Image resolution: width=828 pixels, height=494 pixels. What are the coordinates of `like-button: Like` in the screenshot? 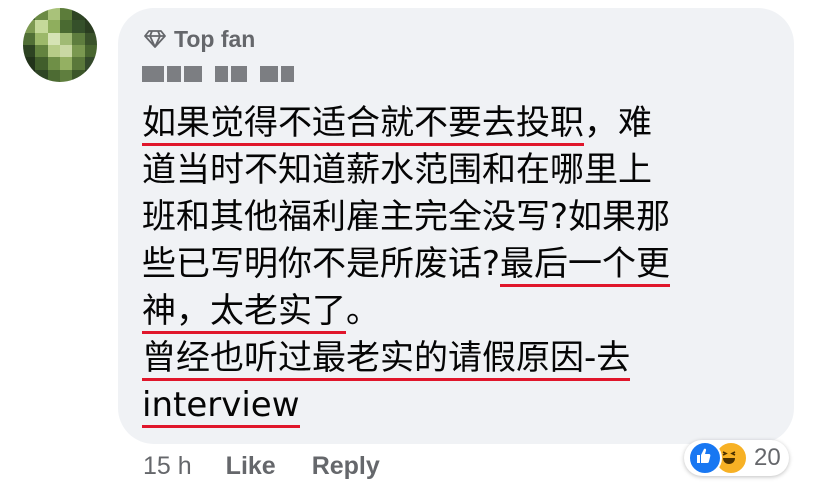 It's located at (251, 466).